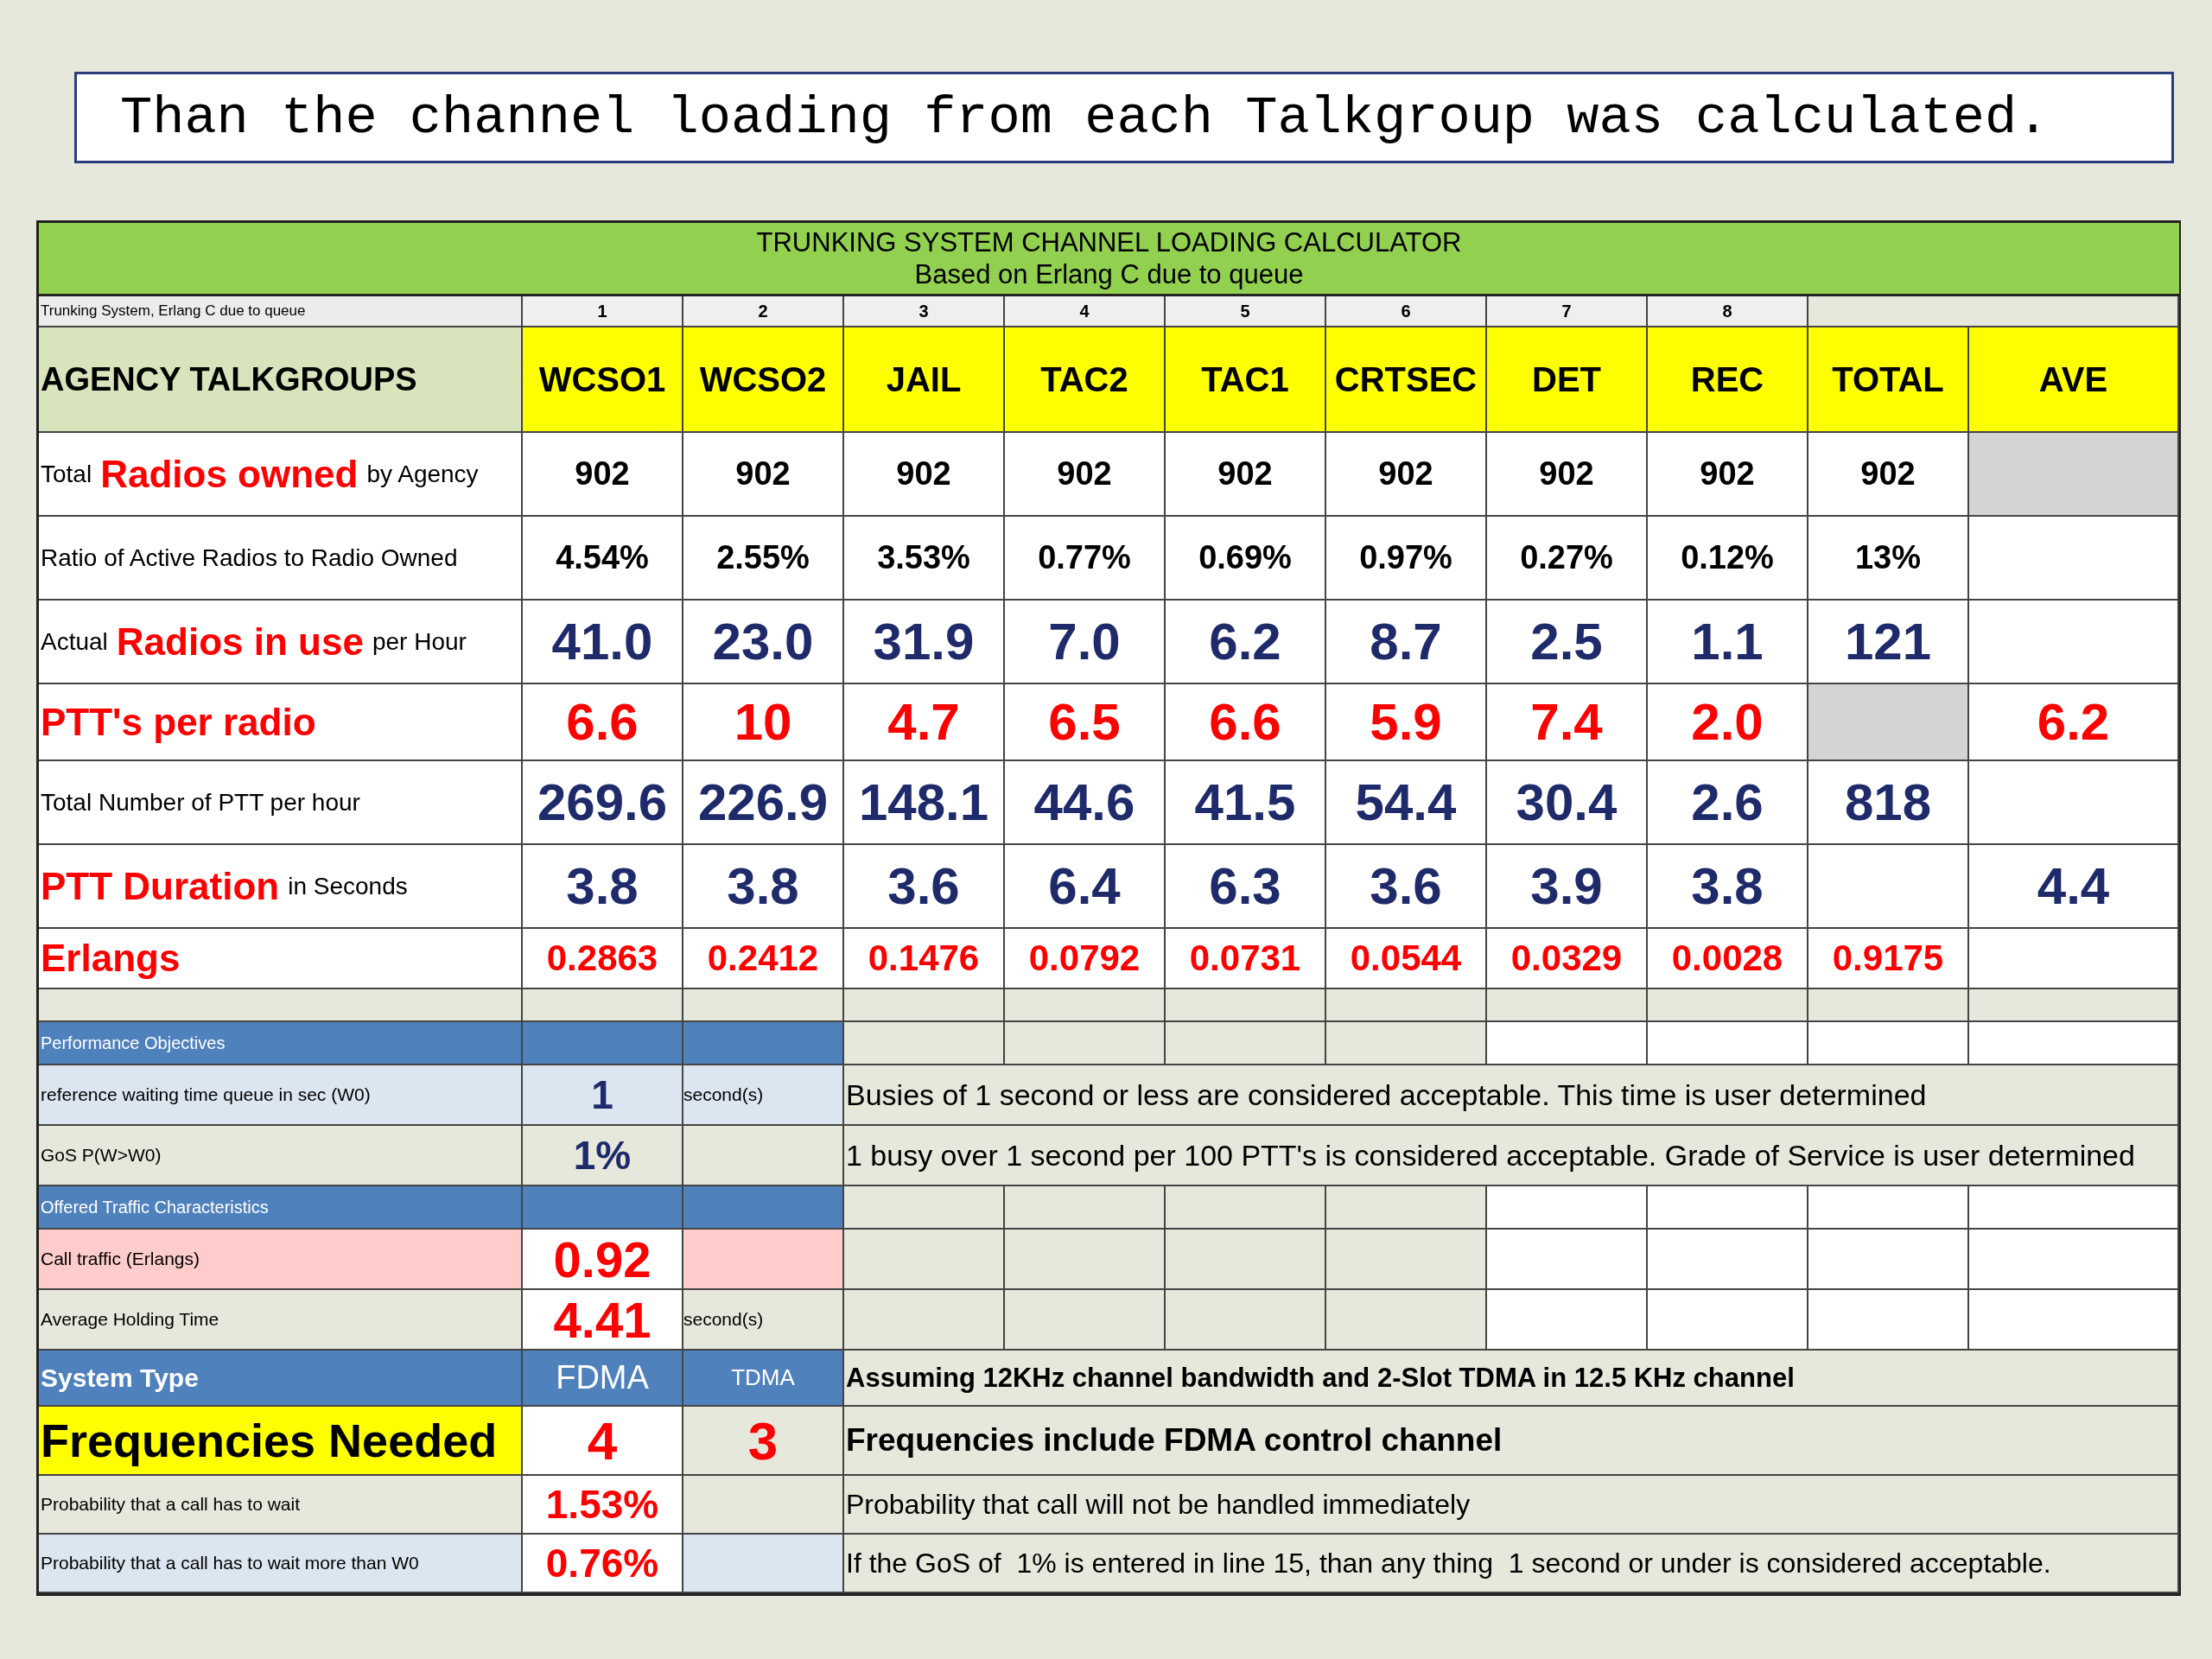 This screenshot has width=2212, height=1659. Describe the element at coordinates (1246, 380) in the screenshot. I see `column-header: TAC1` at that location.